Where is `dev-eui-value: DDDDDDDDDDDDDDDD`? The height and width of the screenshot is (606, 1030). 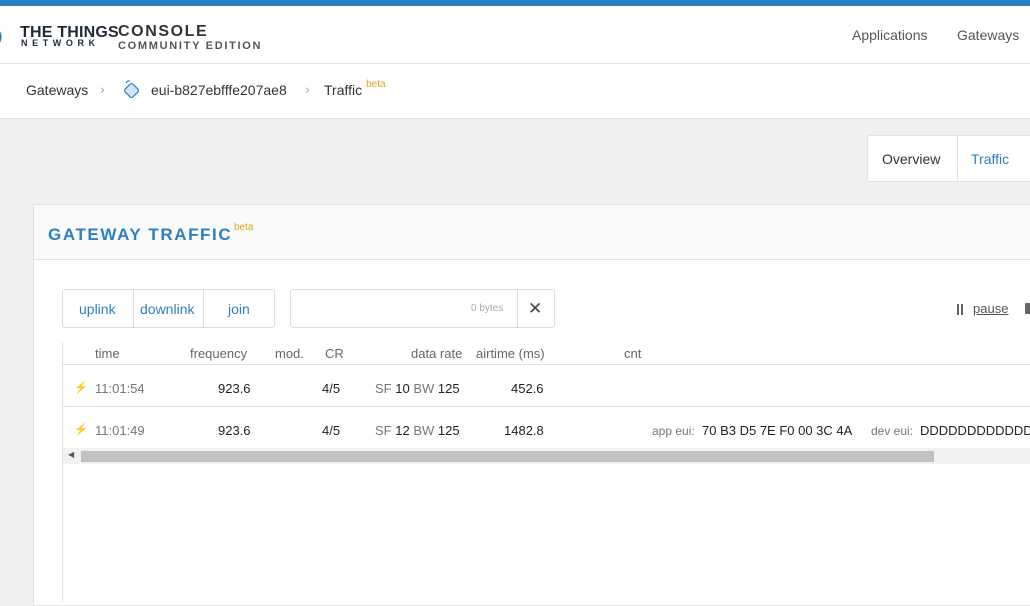
dev-eui-value: DDDDDDDDDDDDDDDD is located at coordinates (975, 430).